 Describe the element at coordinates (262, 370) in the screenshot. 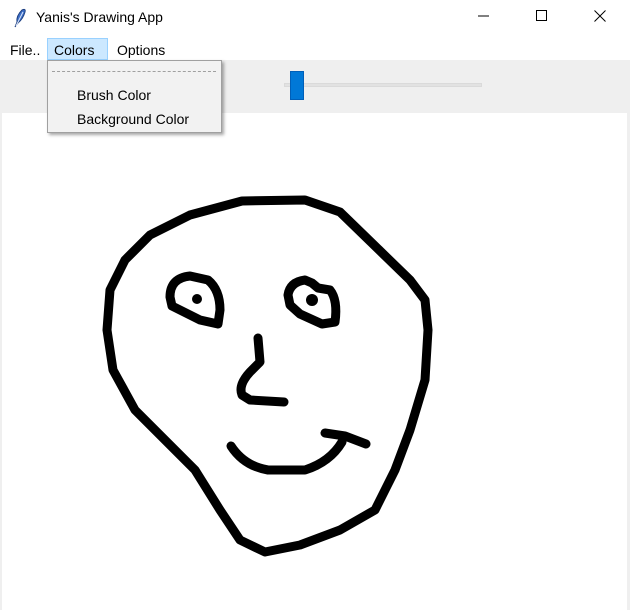

I see `nose-stroke` at that location.